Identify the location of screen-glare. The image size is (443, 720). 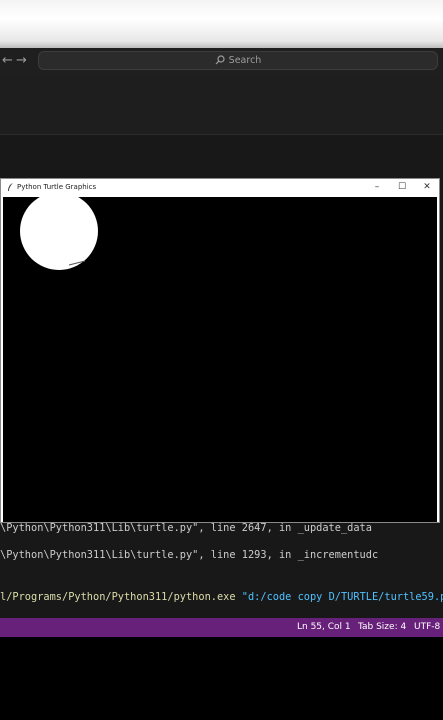
(221, 24).